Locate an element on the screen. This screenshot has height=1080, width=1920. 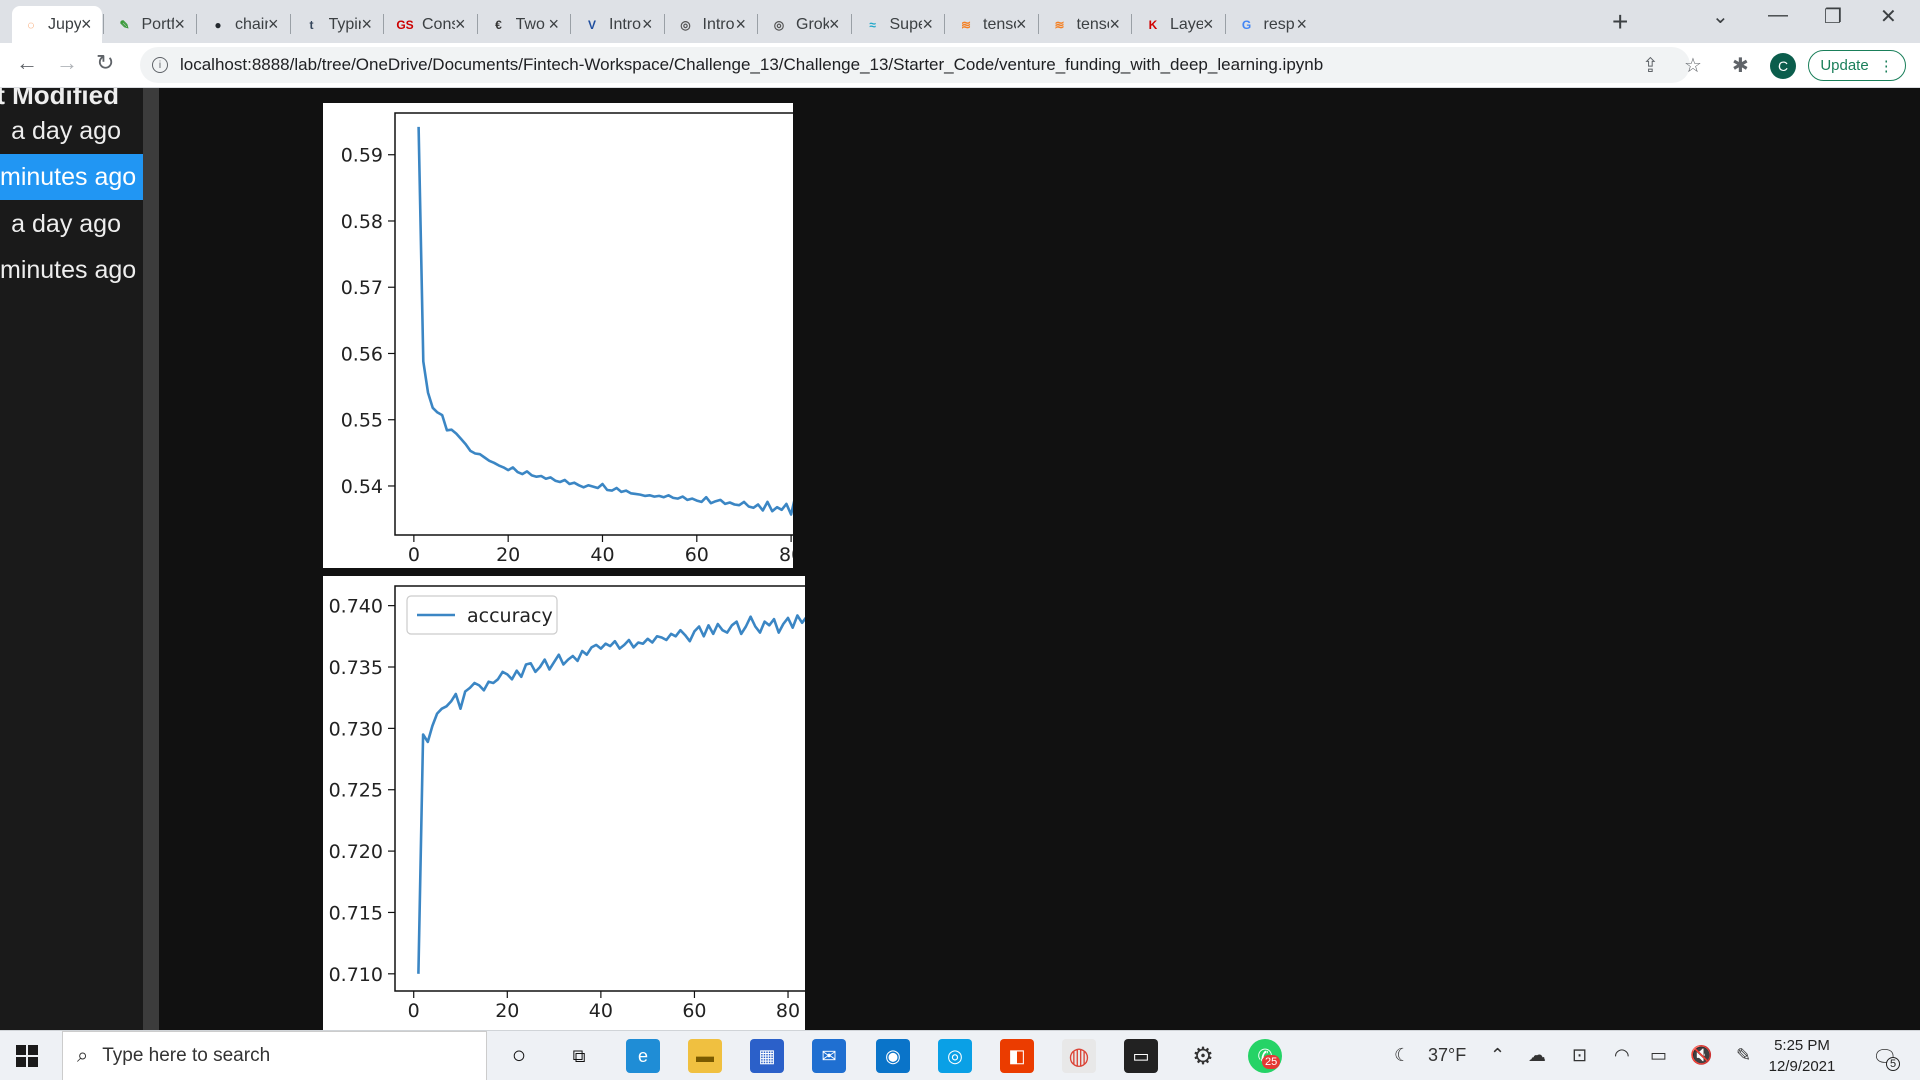
browser-tab: K Layer× is located at coordinates (1179, 24).